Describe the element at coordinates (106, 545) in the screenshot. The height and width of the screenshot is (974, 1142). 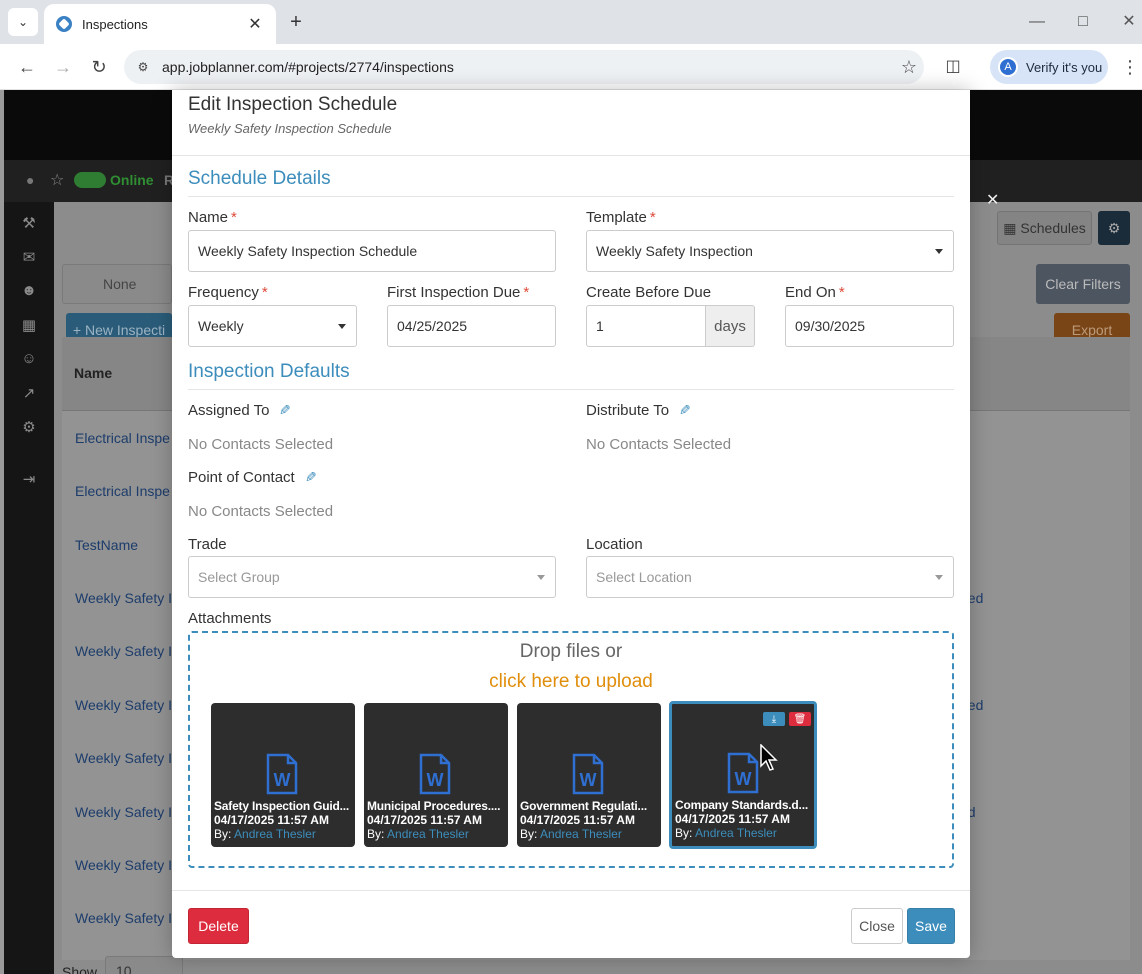
I see `table-row-name: TestName` at that location.